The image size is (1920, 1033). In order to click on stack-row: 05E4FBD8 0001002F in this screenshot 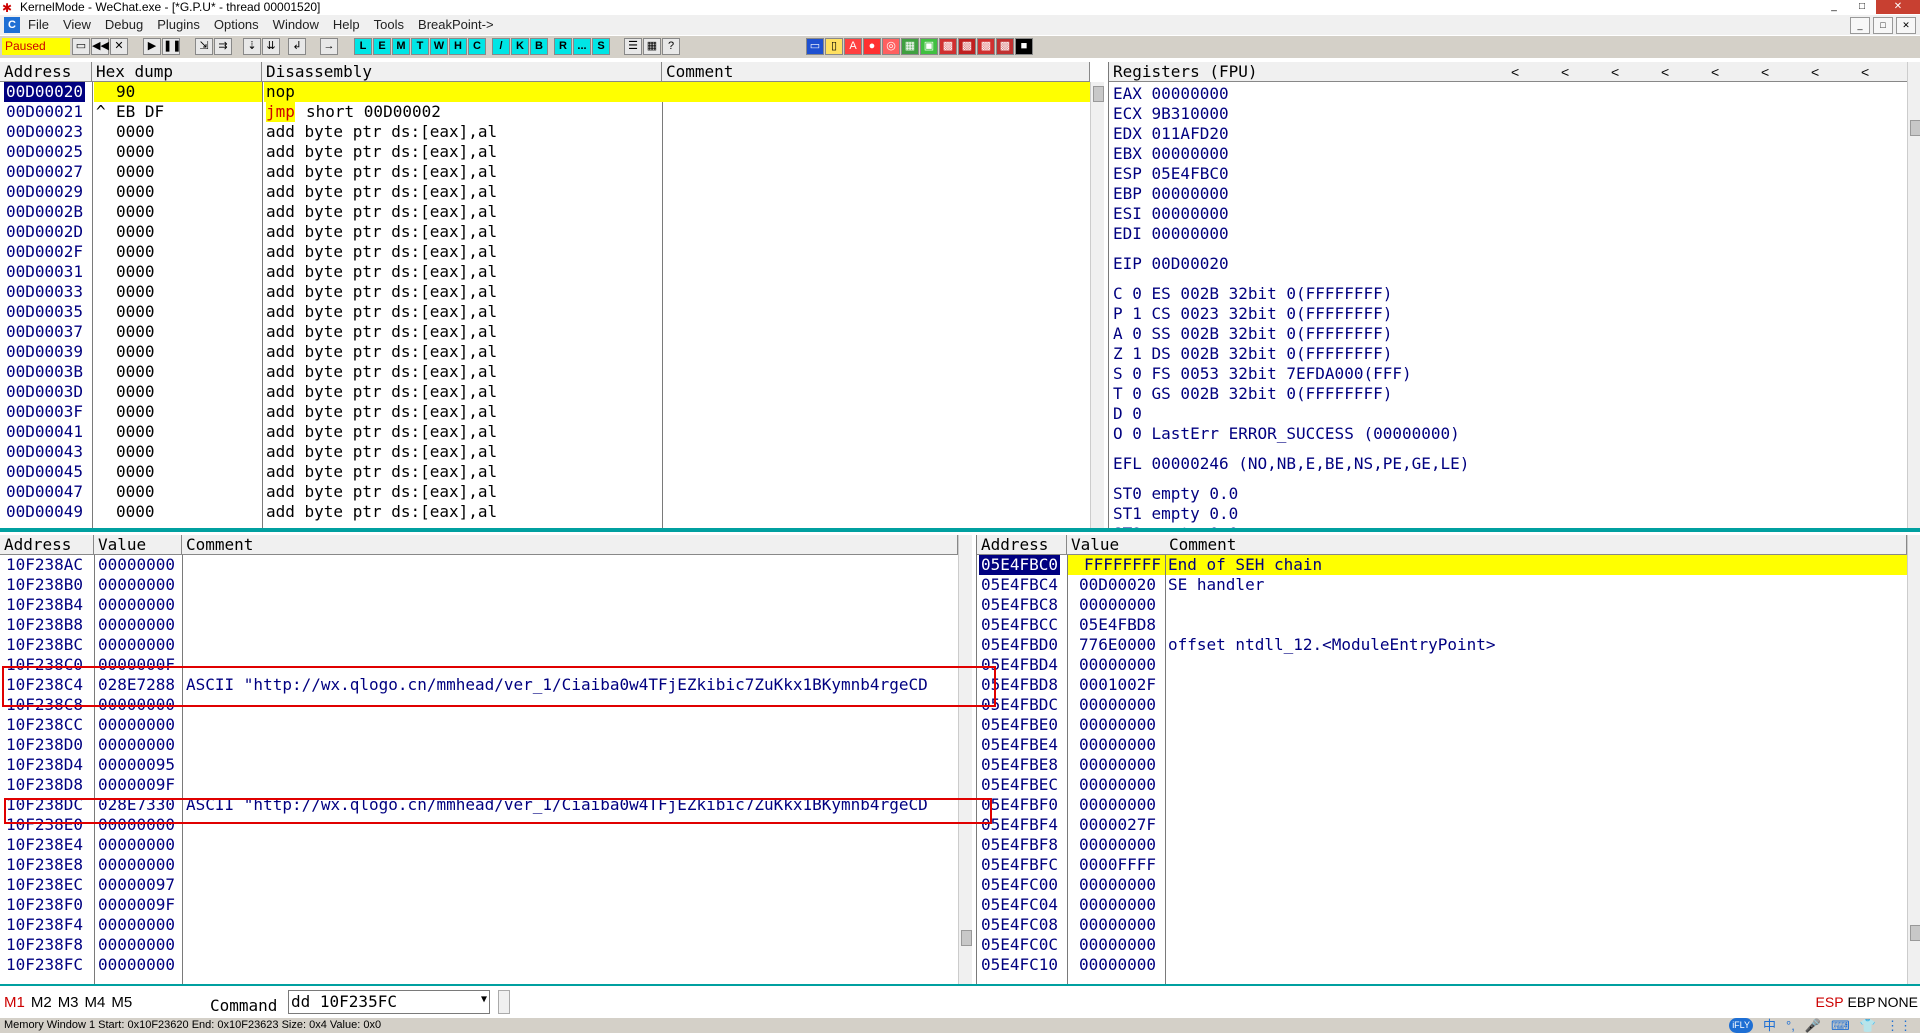, I will do `click(1442, 685)`.